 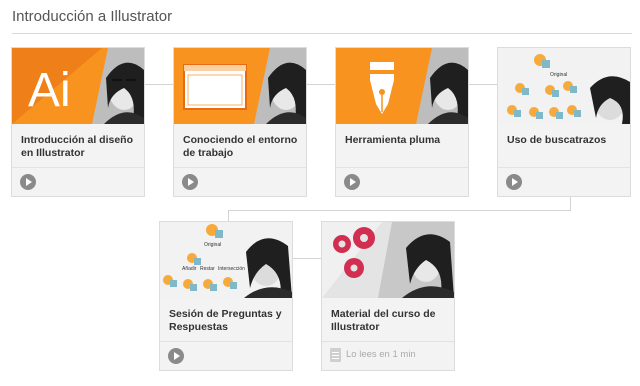 I want to click on lesson-card: Original Uso de buscatrazos, so click(x=564, y=122).